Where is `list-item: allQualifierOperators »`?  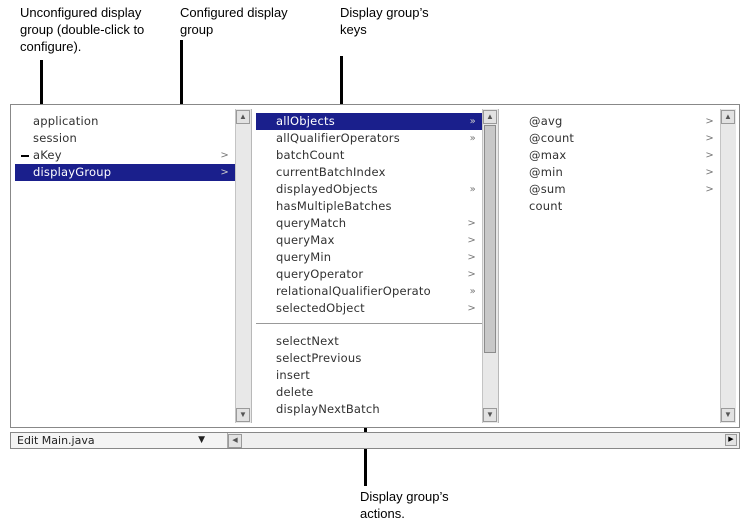
list-item: allQualifierOperators » is located at coordinates (369, 138).